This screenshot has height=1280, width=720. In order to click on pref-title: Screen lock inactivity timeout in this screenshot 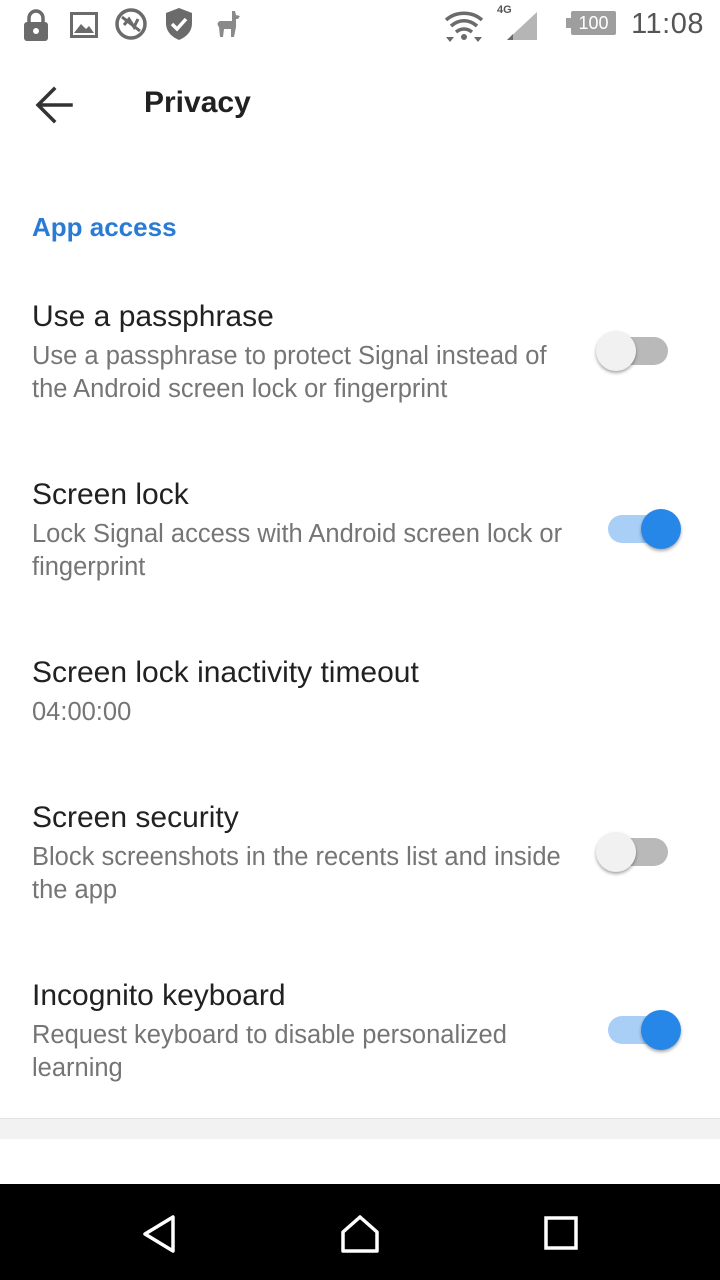, I will do `click(225, 672)`.